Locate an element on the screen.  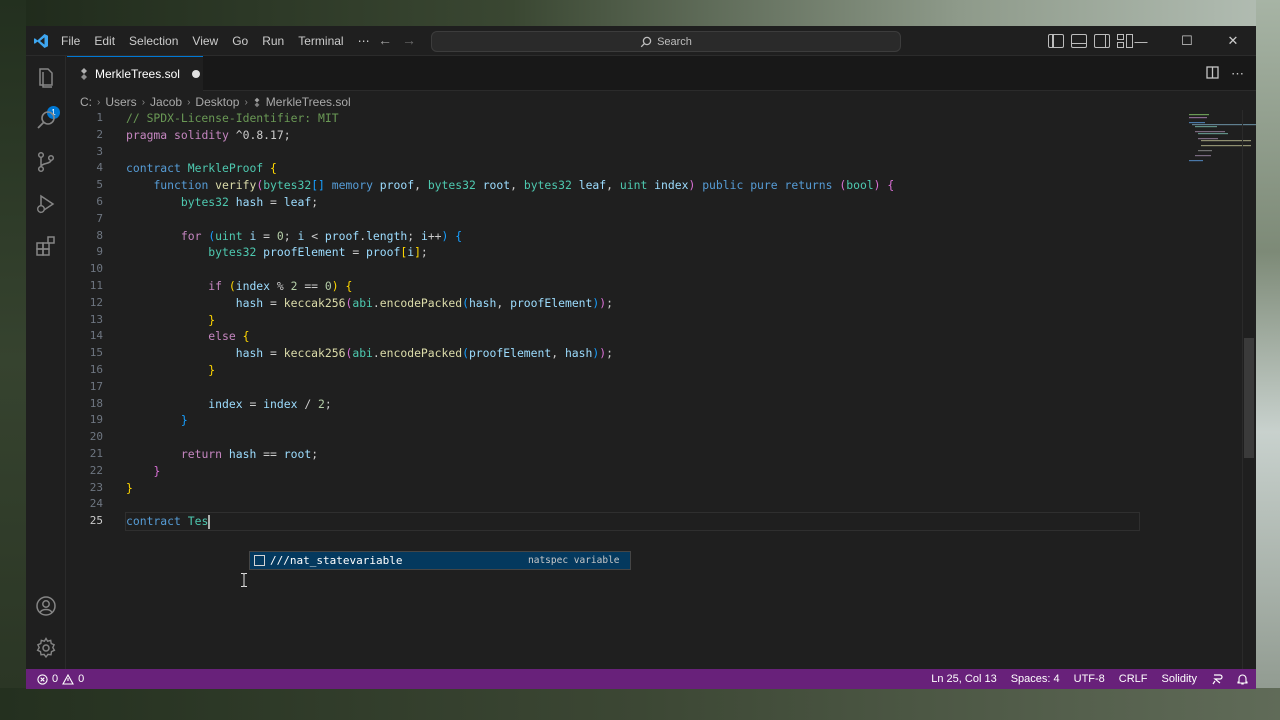
notifications-bell-icon is located at coordinates (1242, 679).